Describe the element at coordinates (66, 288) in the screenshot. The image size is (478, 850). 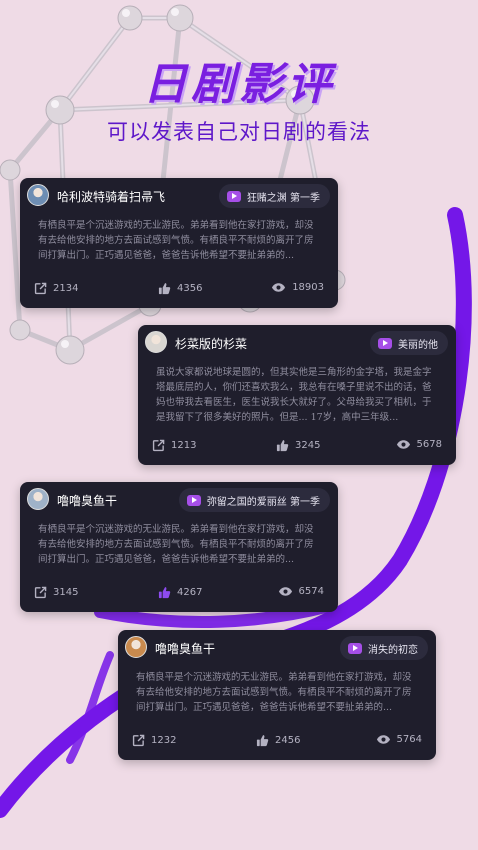
I see `share-count: 2134` at that location.